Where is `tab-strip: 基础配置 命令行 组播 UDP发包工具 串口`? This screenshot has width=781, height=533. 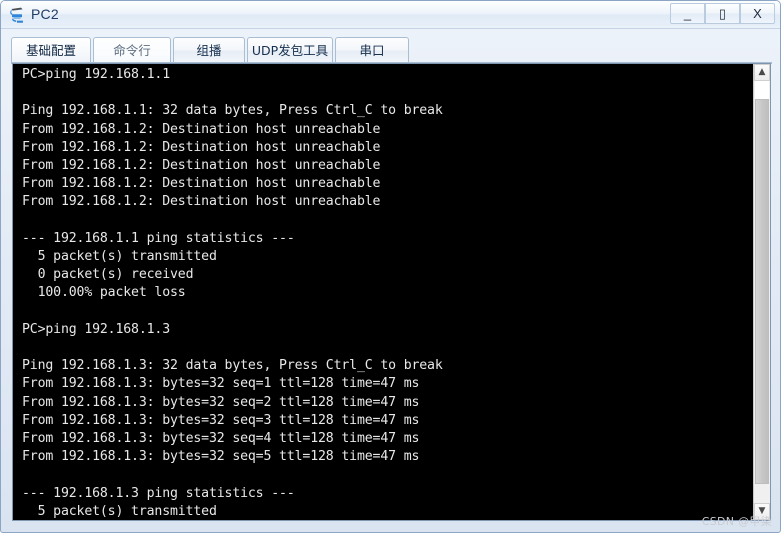
tab-strip: 基础配置 命令行 组播 UDP发包工具 串口 is located at coordinates (391, 50).